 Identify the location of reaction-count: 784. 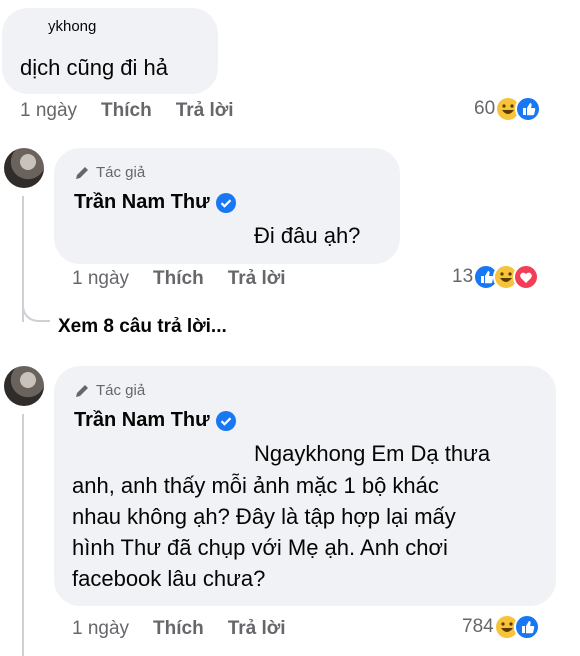
(478, 626).